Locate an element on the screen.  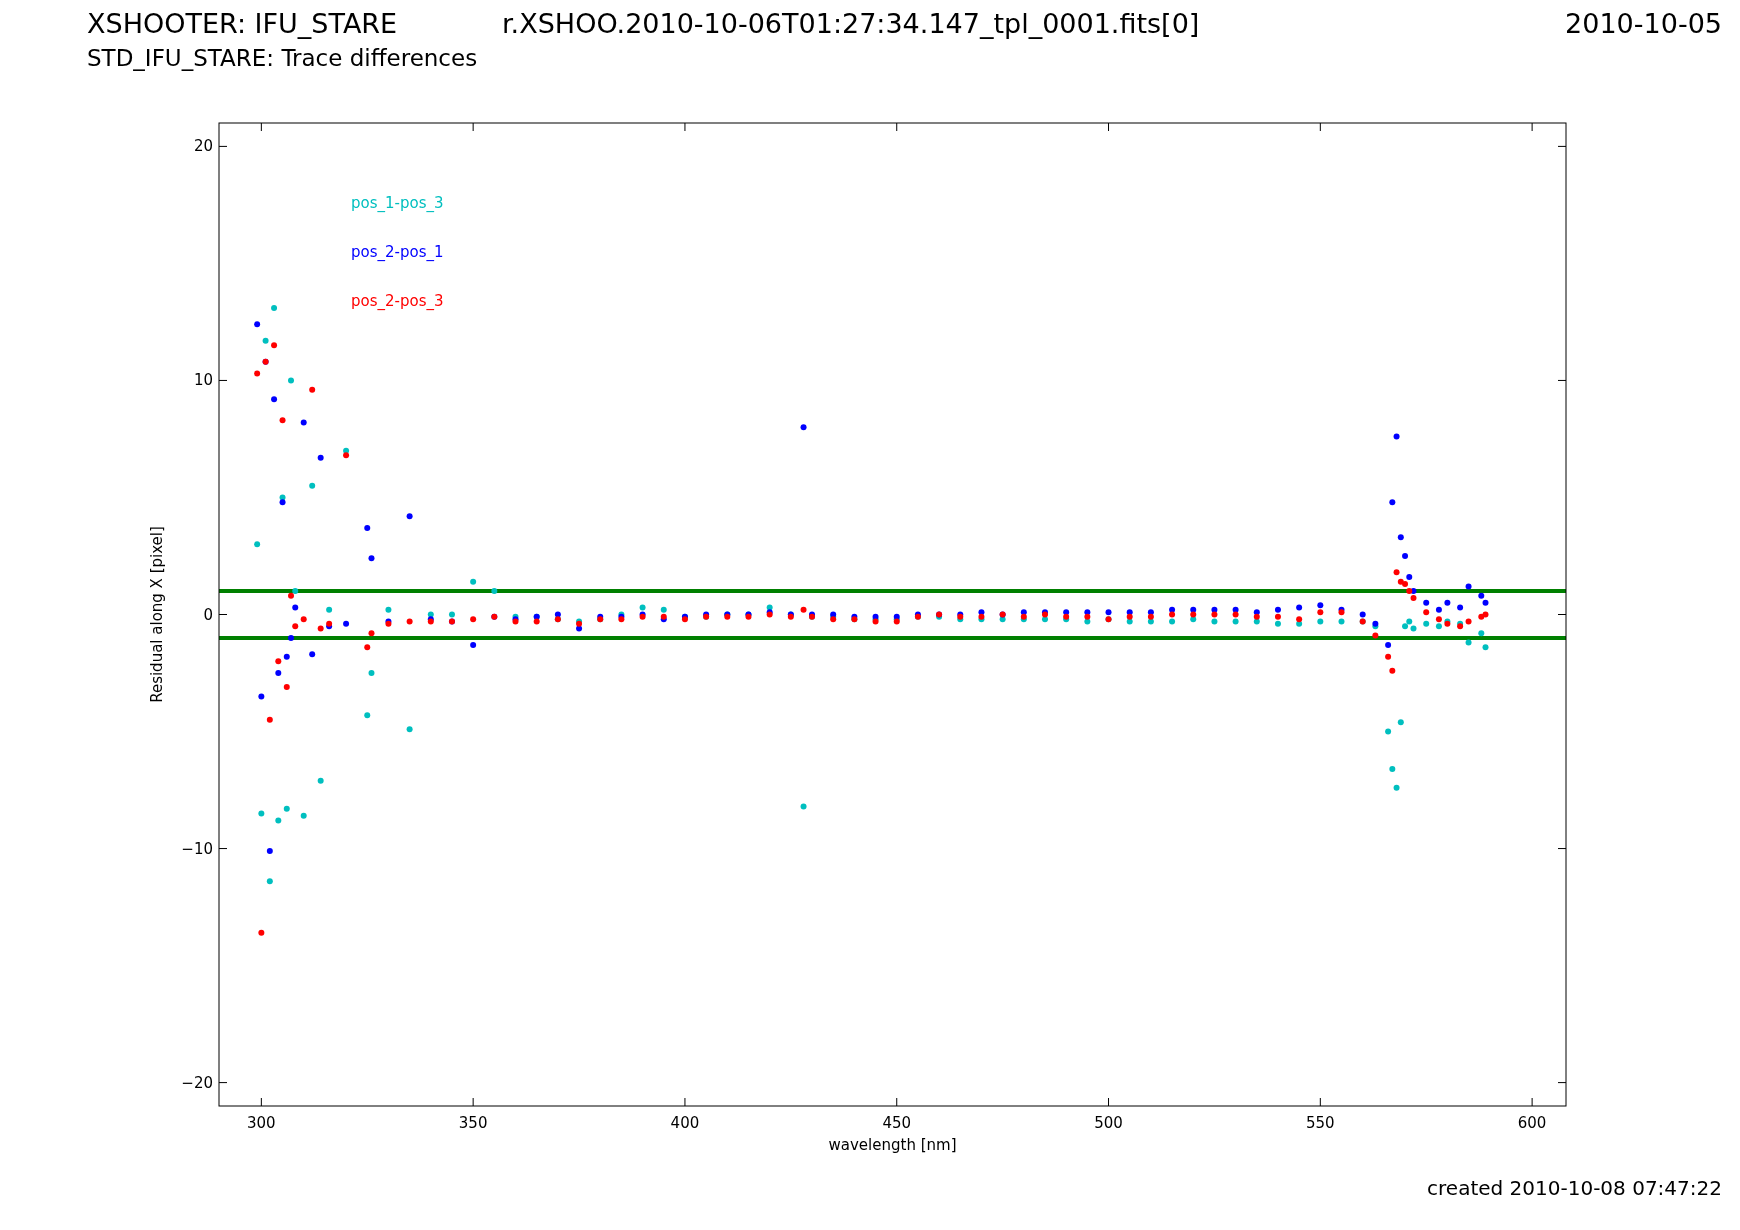
file-name: r.XSHOO.2010-10-06T01:27:34.147_tpl_0001.fits[0] is located at coordinates (851, 24).